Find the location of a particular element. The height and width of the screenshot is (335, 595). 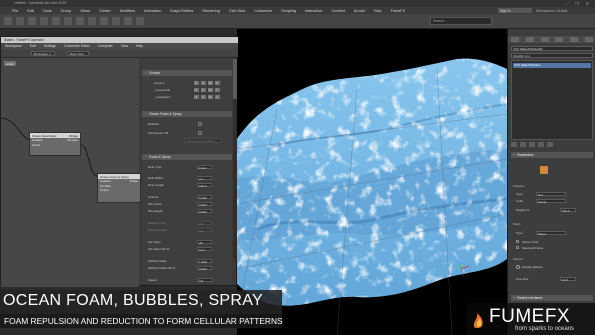

menu-interactive: Interactive is located at coordinates (314, 11).